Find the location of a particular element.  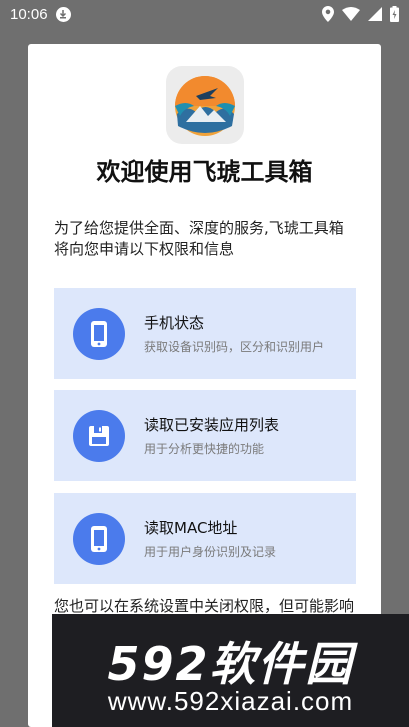

permission-item-mac-address: 读取MAC地址 用于用户身份识别及记录 is located at coordinates (205, 538).